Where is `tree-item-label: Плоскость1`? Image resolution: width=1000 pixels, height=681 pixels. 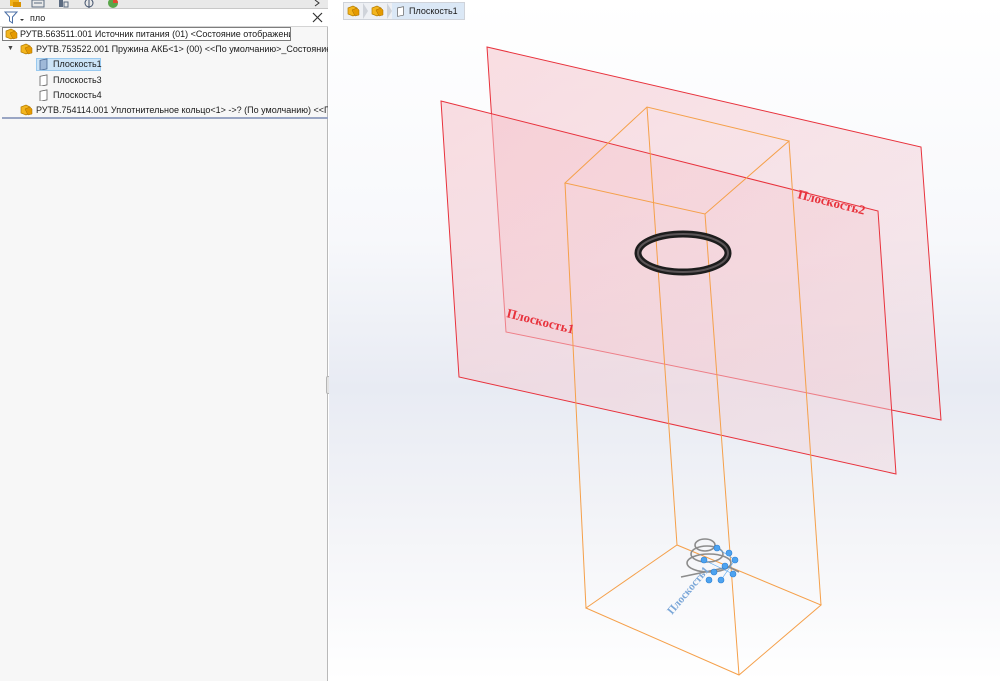
tree-item-label: Плоскость1 is located at coordinates (77, 64).